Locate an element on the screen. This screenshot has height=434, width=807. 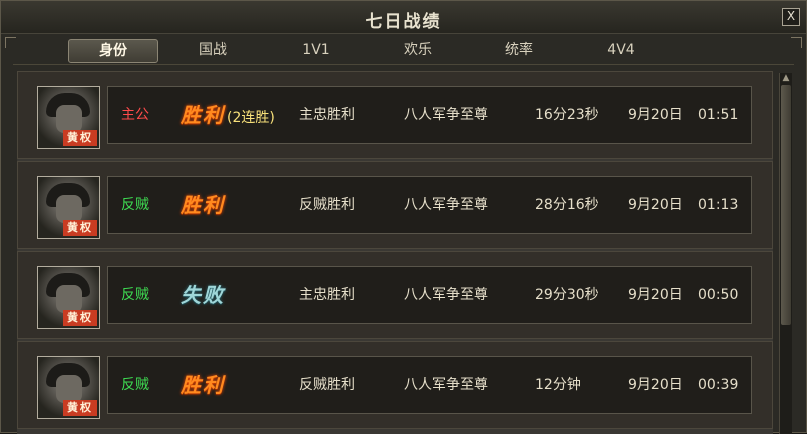
scroll-up-arrow-icon: ▲ is located at coordinates (786, 78).